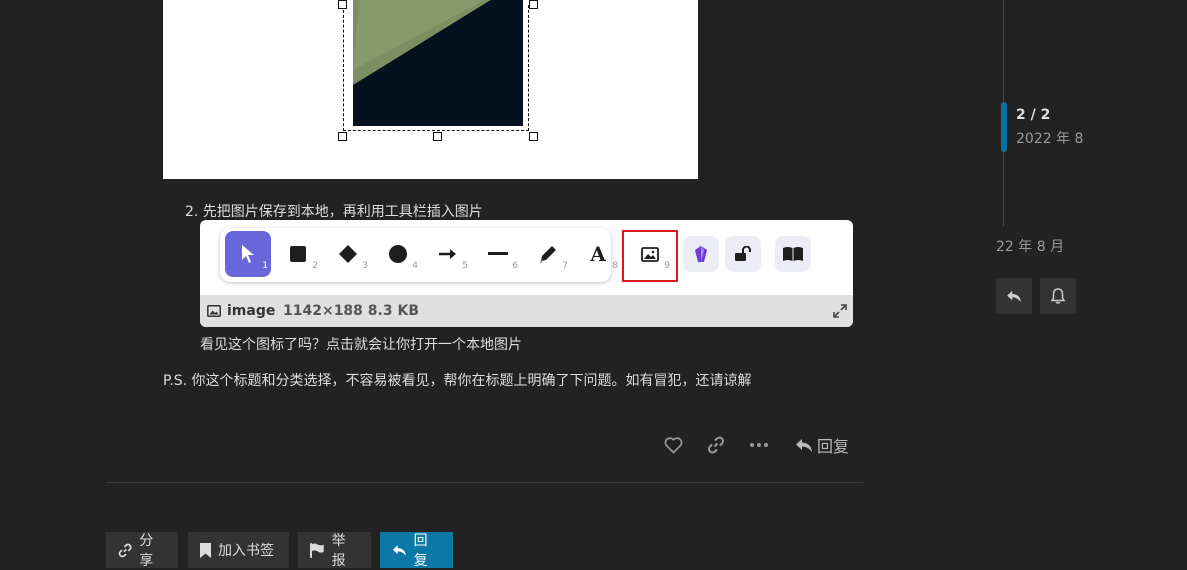  I want to click on timeline-reply-button, so click(1014, 296).